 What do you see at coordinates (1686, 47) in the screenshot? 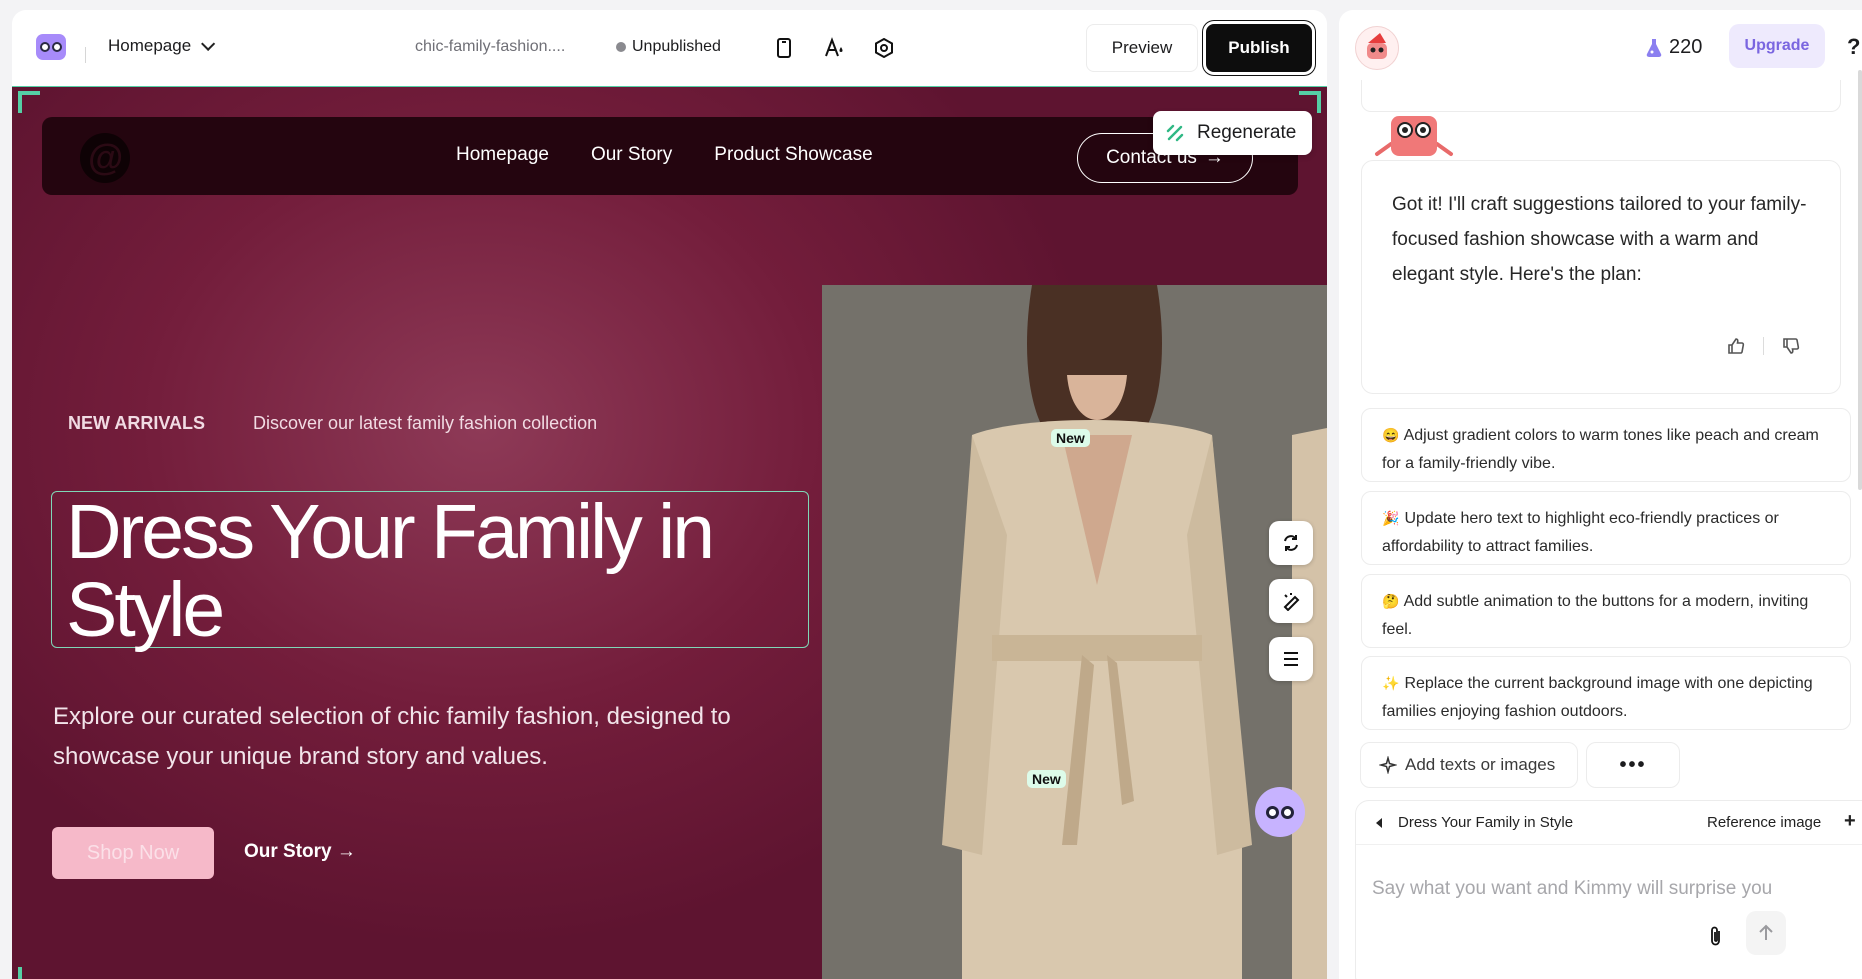
I see `credits-count: 220` at bounding box center [1686, 47].